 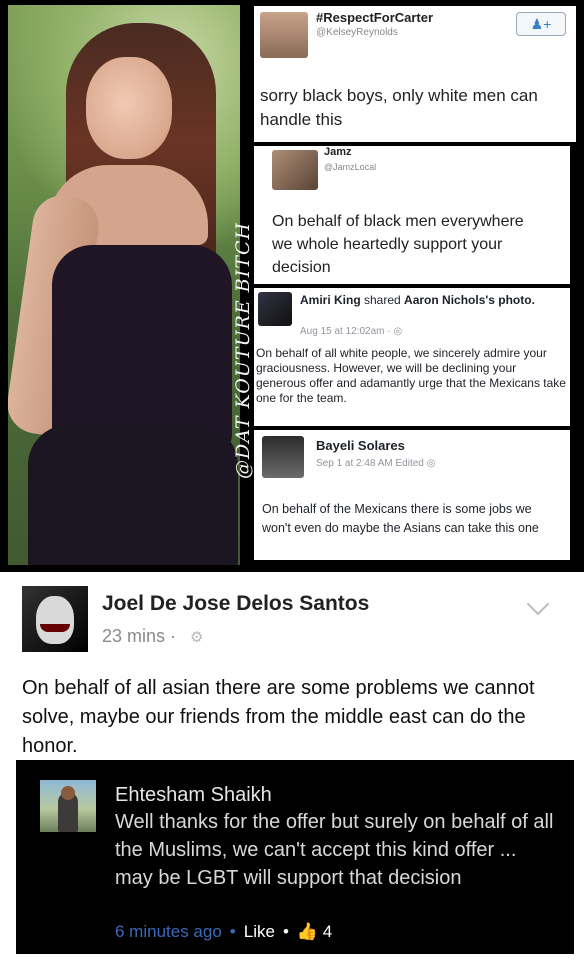 I want to click on comment-author-name: Joel De Jose Delos Santos, so click(x=235, y=604).